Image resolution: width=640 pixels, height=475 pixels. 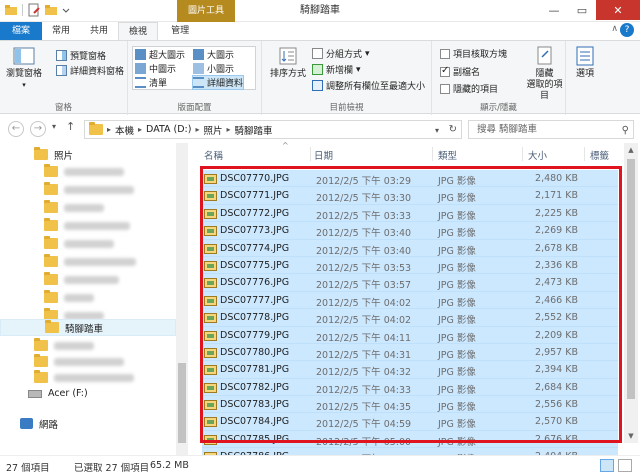 What do you see at coordinates (51, 10) in the screenshot?
I see `new-folder-icon` at bounding box center [51, 10].